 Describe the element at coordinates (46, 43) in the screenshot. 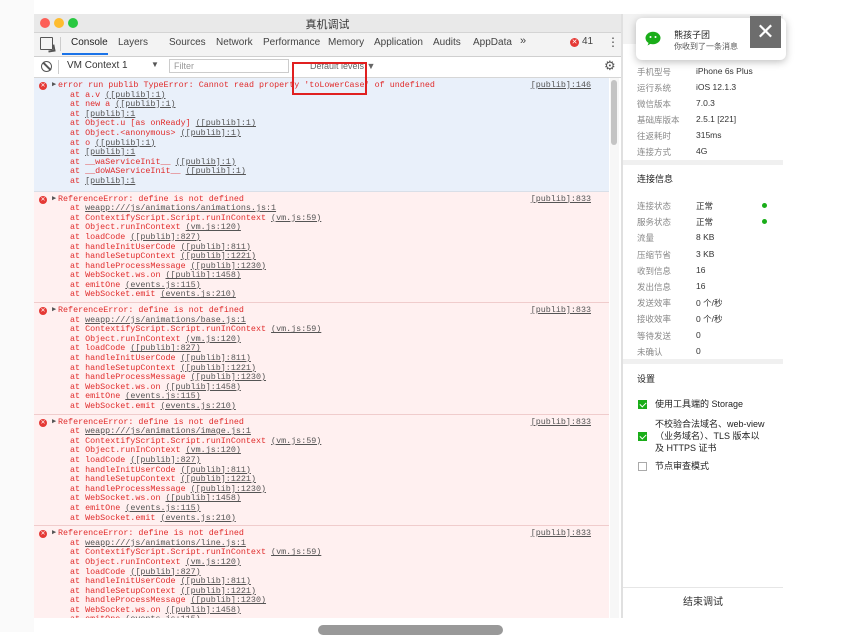

I see `inspect-element-icon` at that location.